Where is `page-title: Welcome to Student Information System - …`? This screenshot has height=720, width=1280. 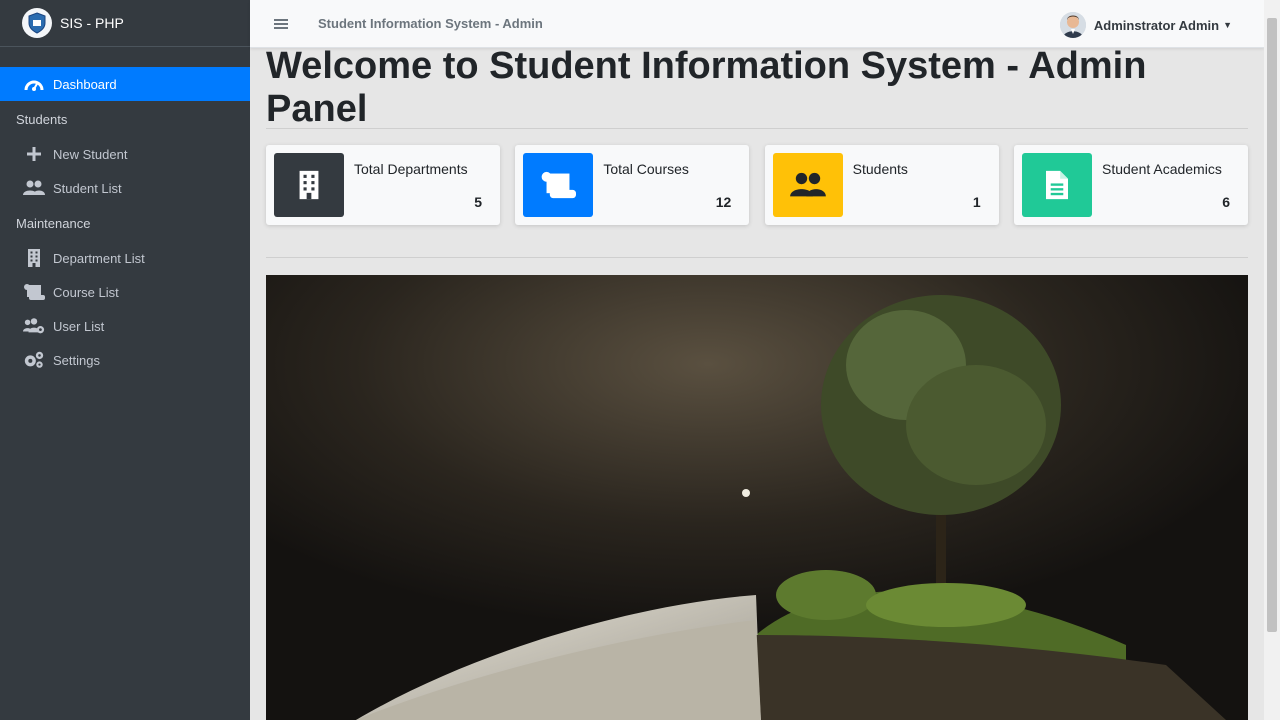 page-title: Welcome to Student Information System - … is located at coordinates (706, 87).